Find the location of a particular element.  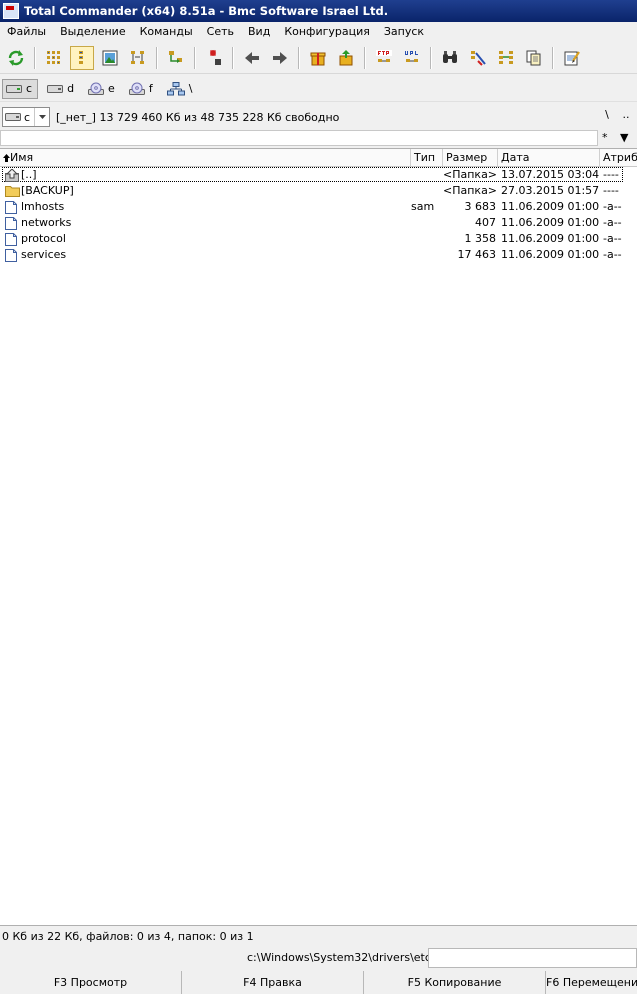

thumbnails-view-button is located at coordinates (110, 58).